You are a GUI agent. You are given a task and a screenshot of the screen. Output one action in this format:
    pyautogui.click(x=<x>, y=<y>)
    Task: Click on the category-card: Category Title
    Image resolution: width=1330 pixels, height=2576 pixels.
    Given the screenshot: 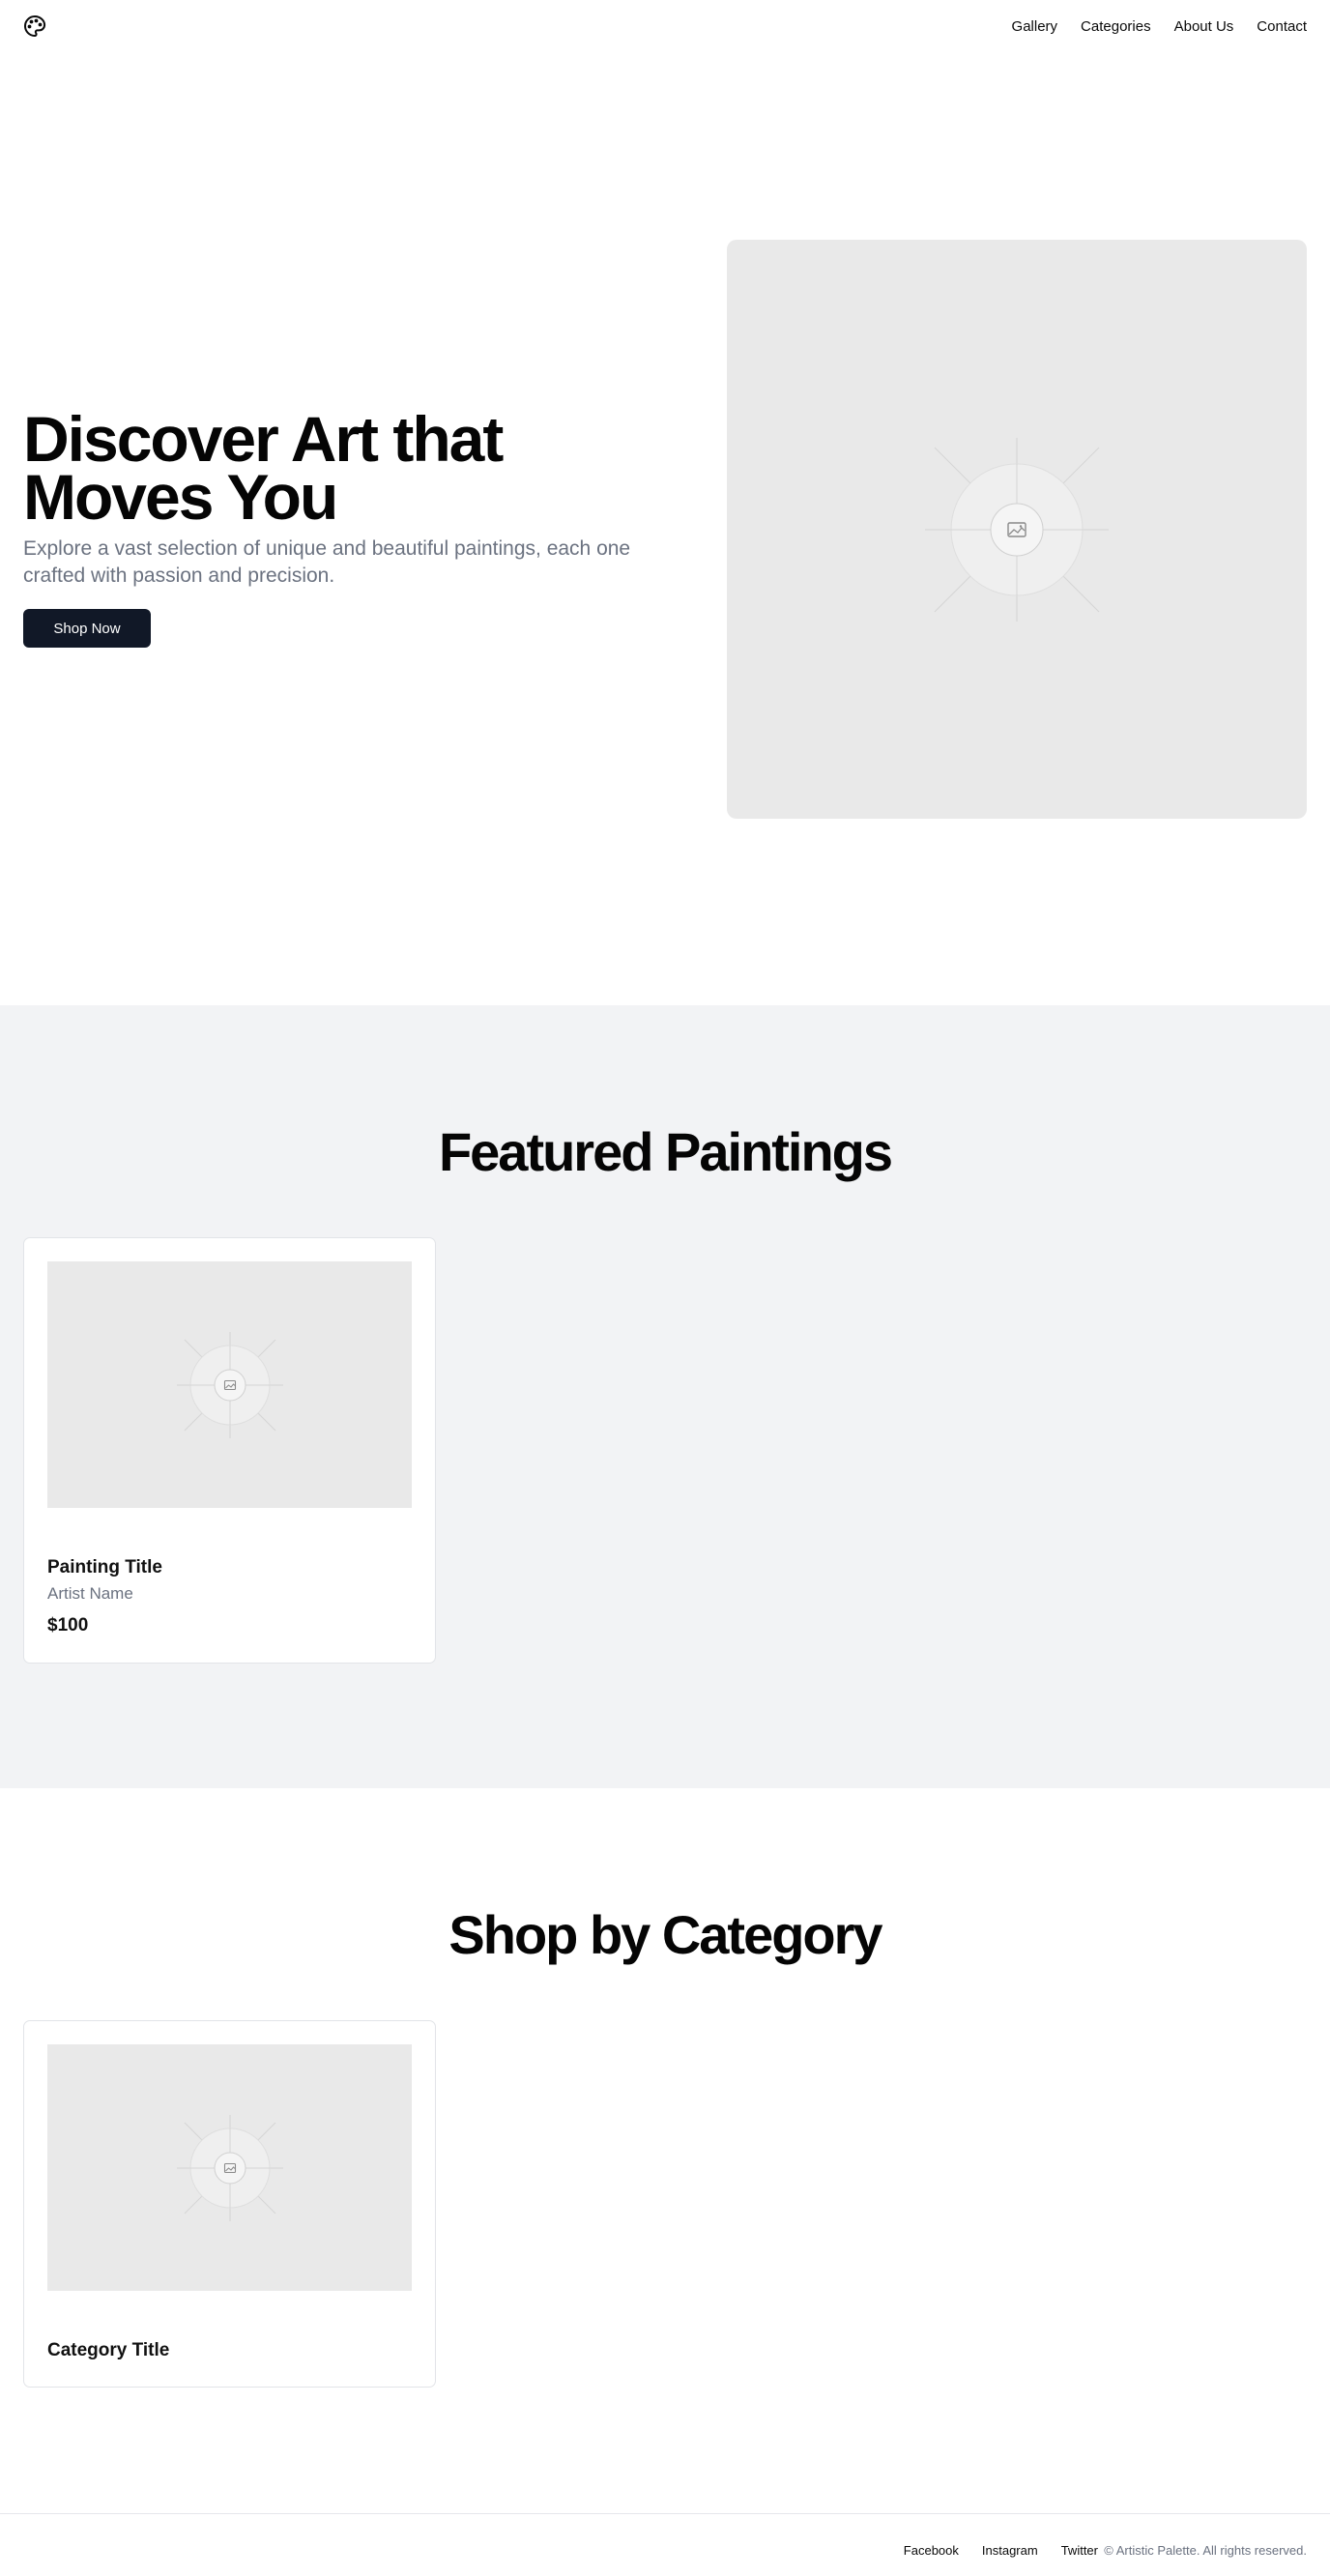 What is the action you would take?
    pyautogui.click(x=230, y=2204)
    